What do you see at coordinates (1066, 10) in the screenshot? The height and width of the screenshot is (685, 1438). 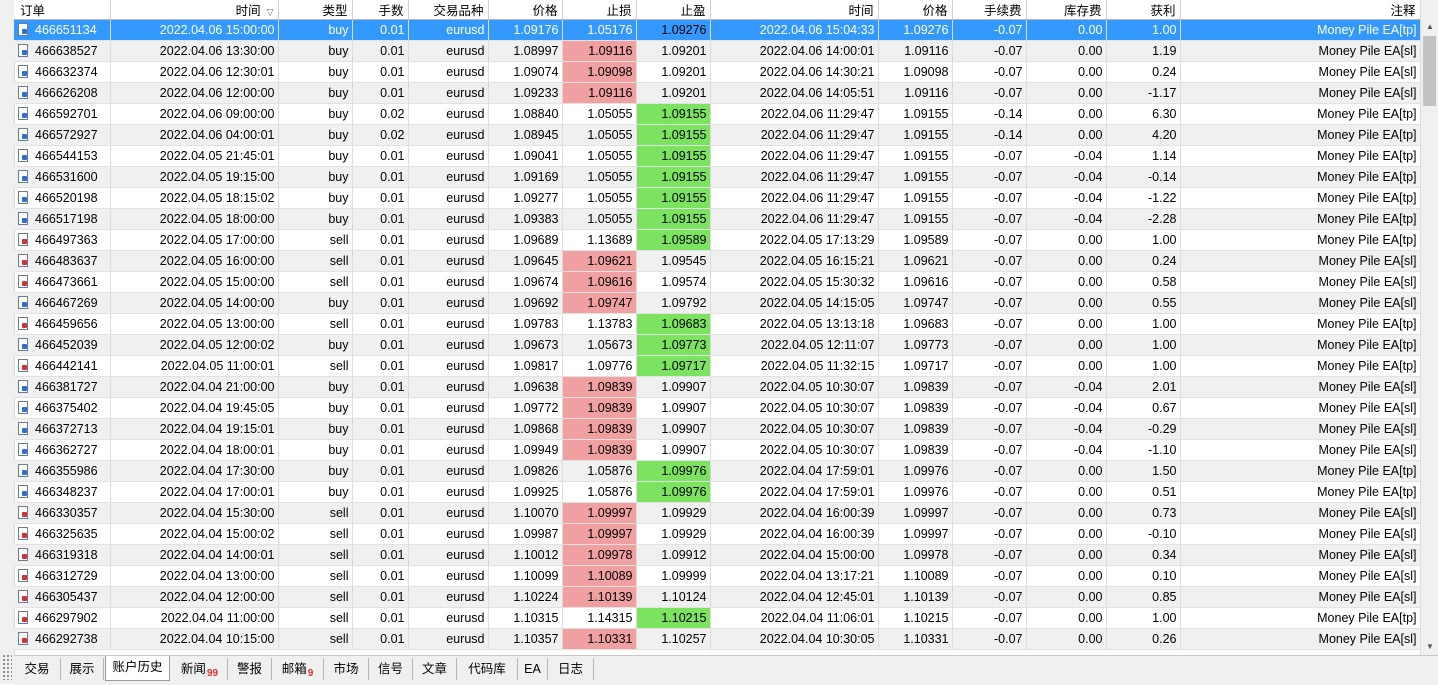 I see `col-header-swap: 库存费` at bounding box center [1066, 10].